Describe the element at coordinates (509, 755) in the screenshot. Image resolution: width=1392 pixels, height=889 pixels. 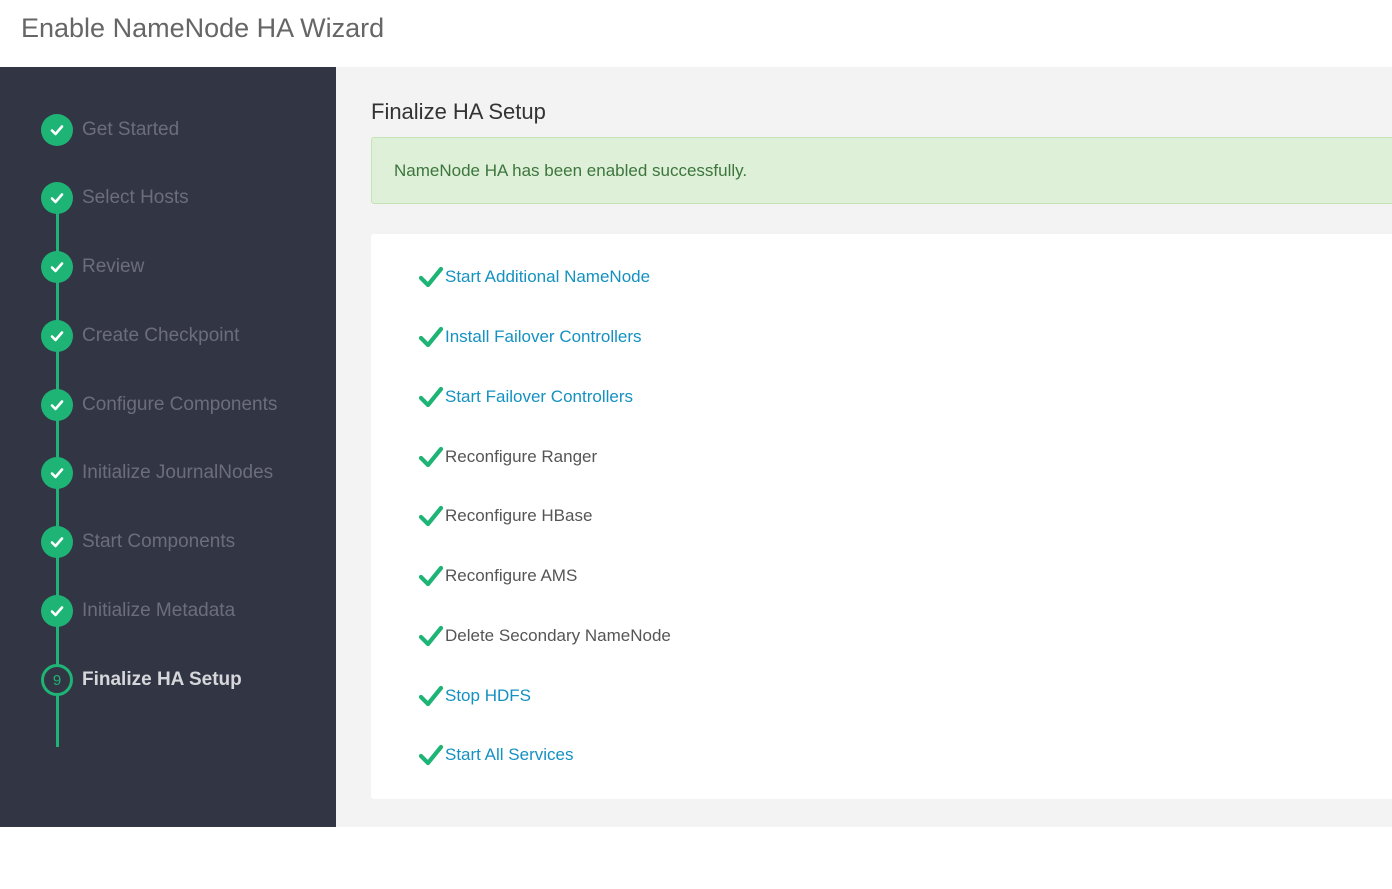
I see `task-link: Start All Services` at that location.